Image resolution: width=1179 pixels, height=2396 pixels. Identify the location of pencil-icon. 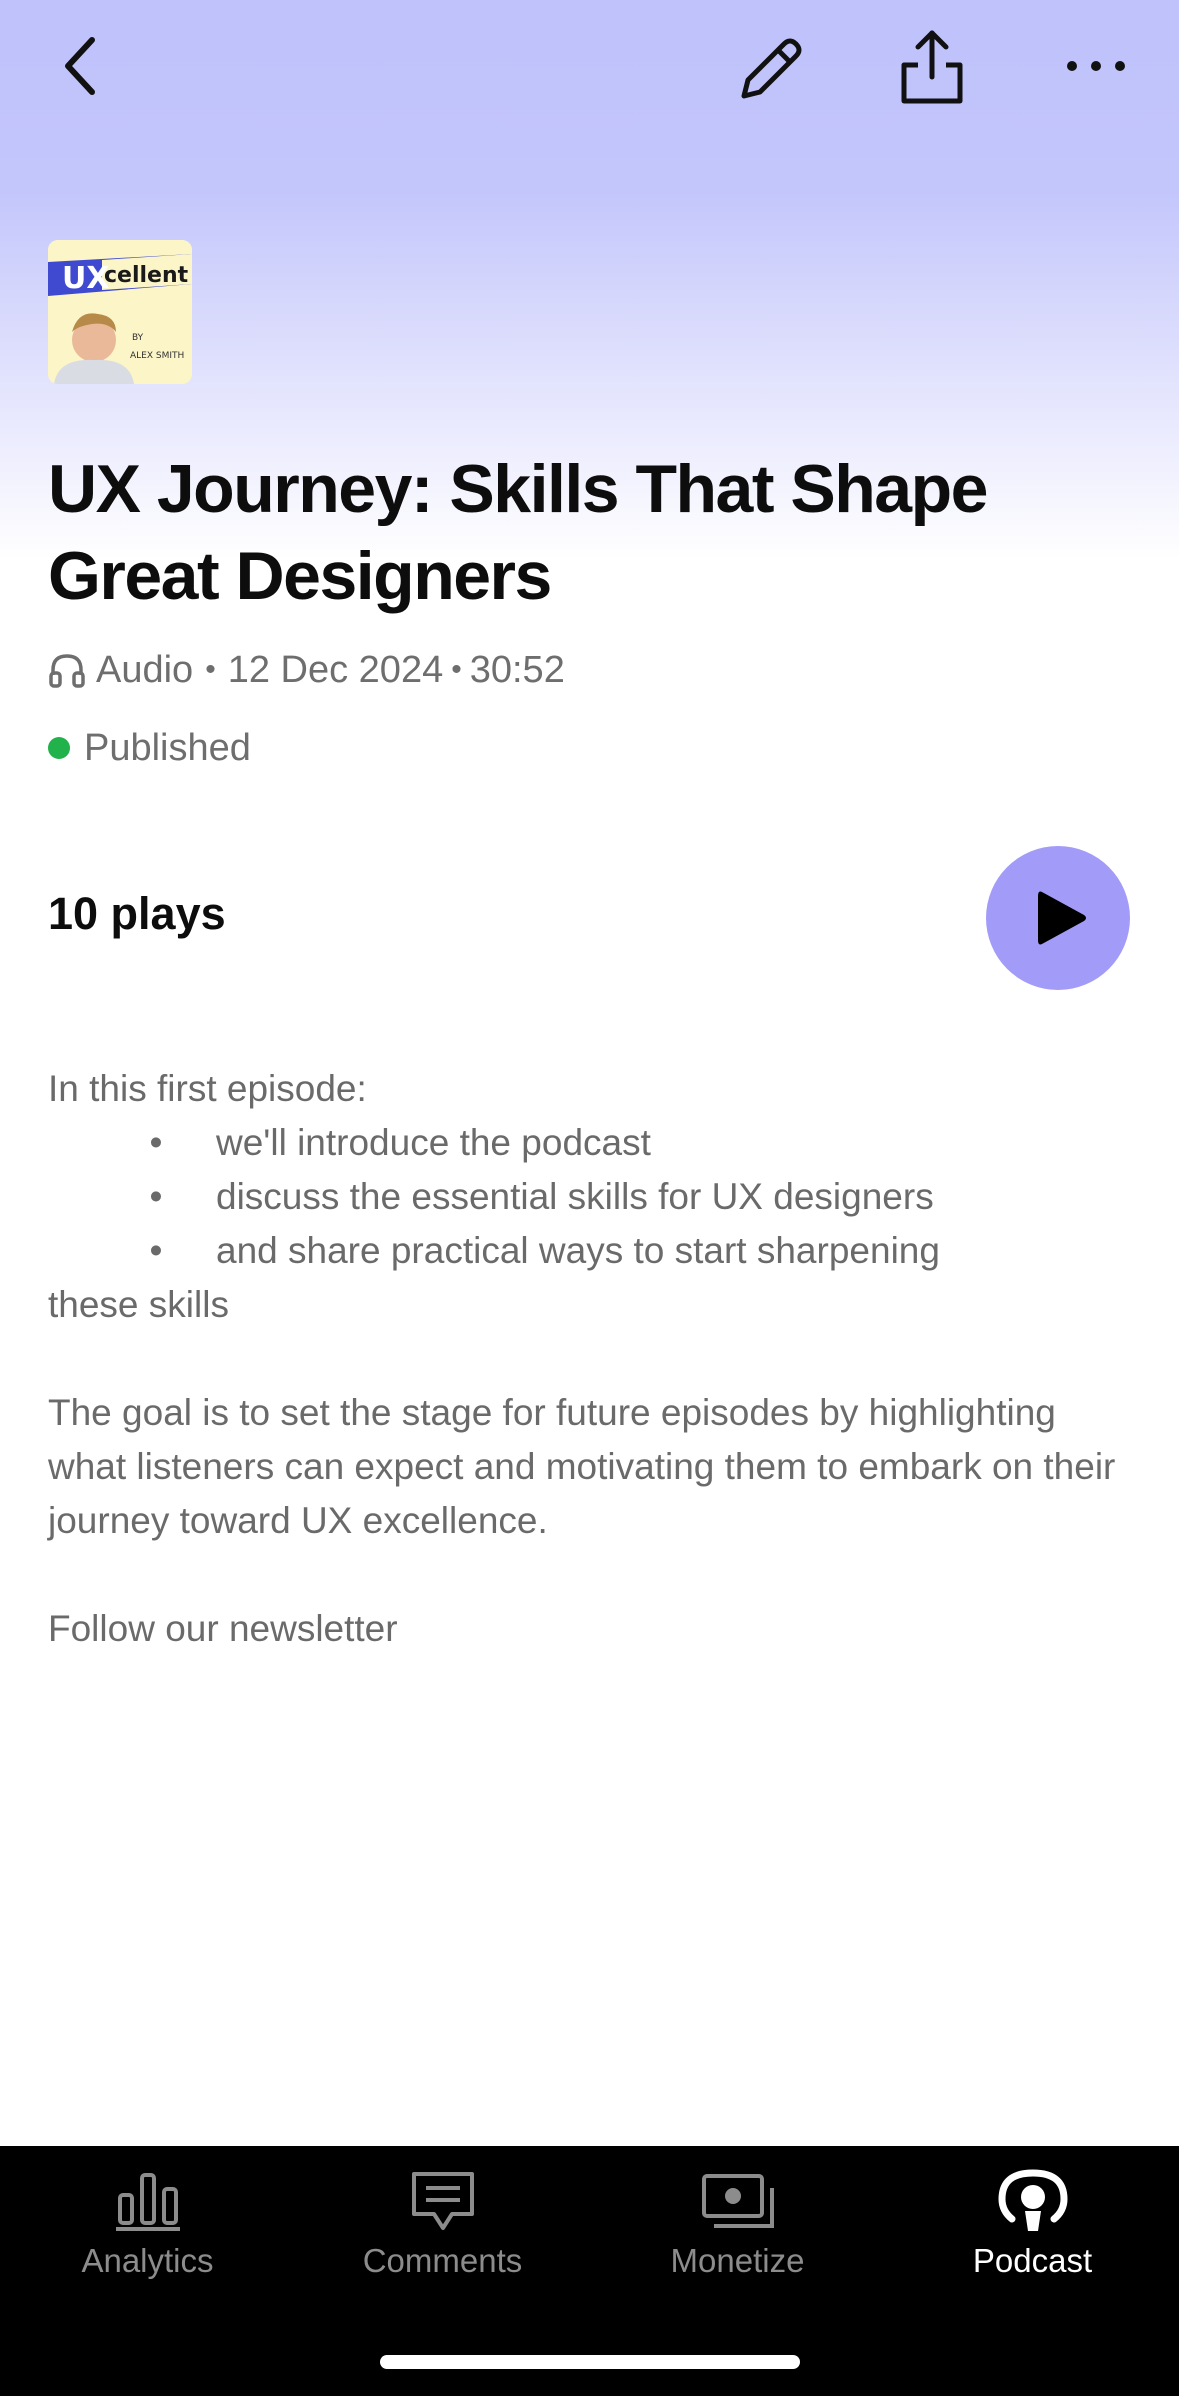
(771, 68).